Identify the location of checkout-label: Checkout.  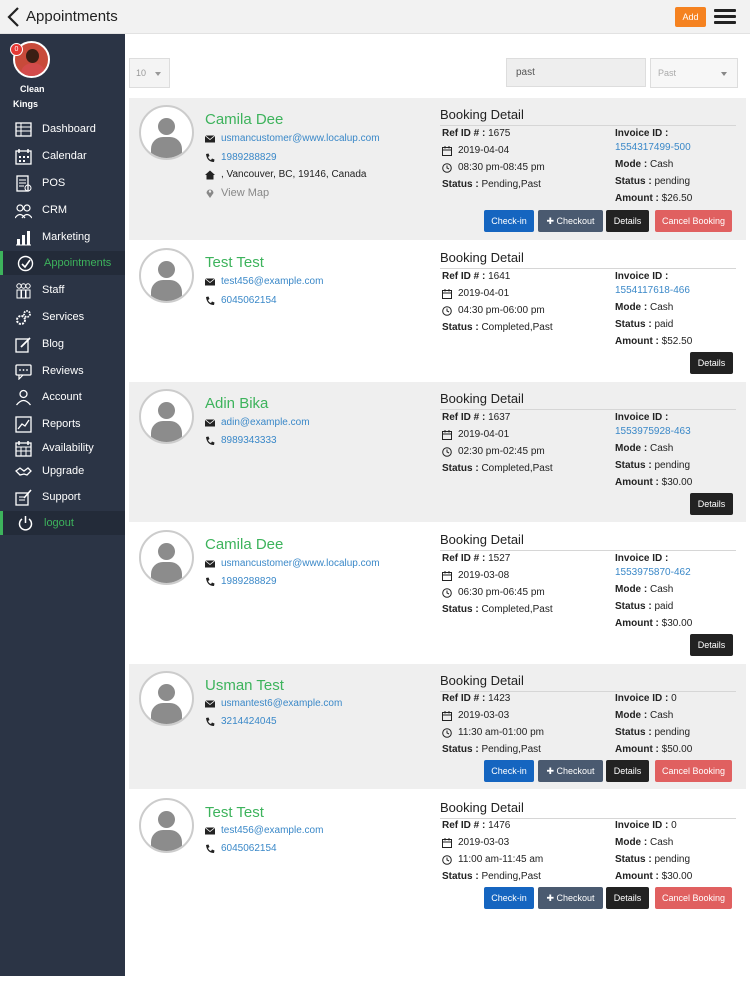
(575, 221).